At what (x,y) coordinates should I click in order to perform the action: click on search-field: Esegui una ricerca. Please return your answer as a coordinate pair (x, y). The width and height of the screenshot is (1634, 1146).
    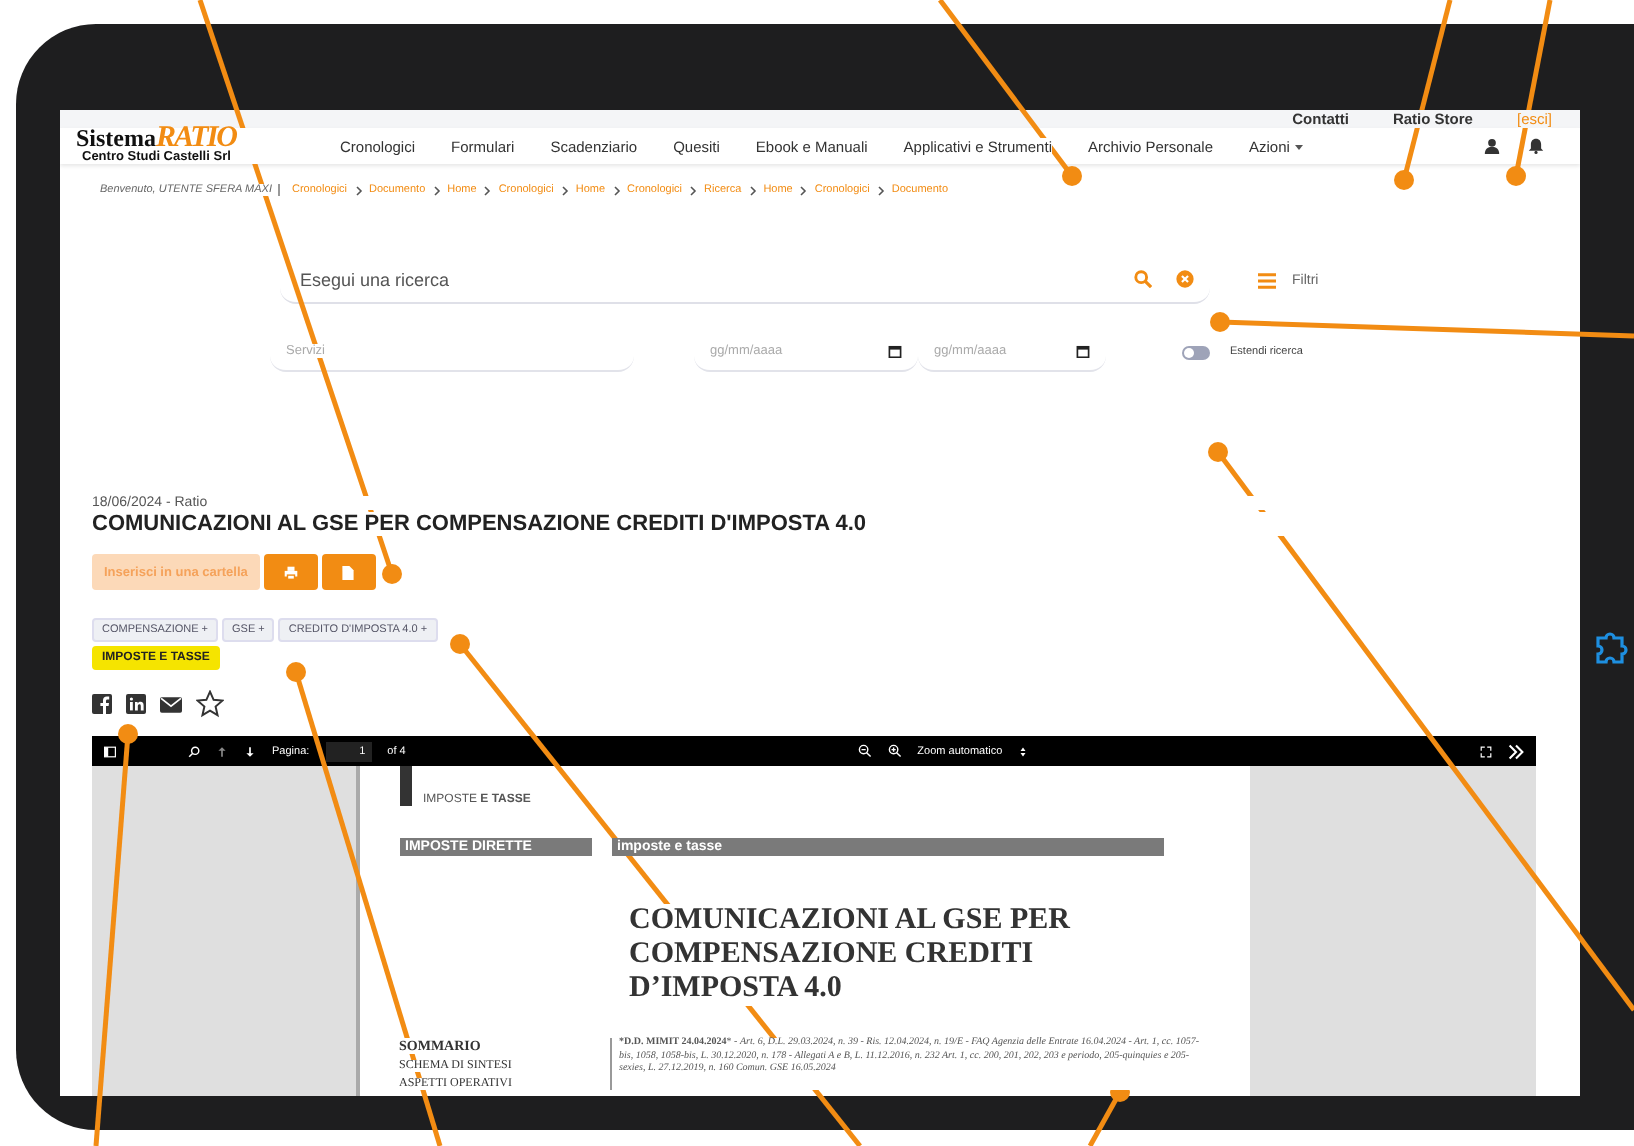
    Looking at the image, I should click on (703, 279).